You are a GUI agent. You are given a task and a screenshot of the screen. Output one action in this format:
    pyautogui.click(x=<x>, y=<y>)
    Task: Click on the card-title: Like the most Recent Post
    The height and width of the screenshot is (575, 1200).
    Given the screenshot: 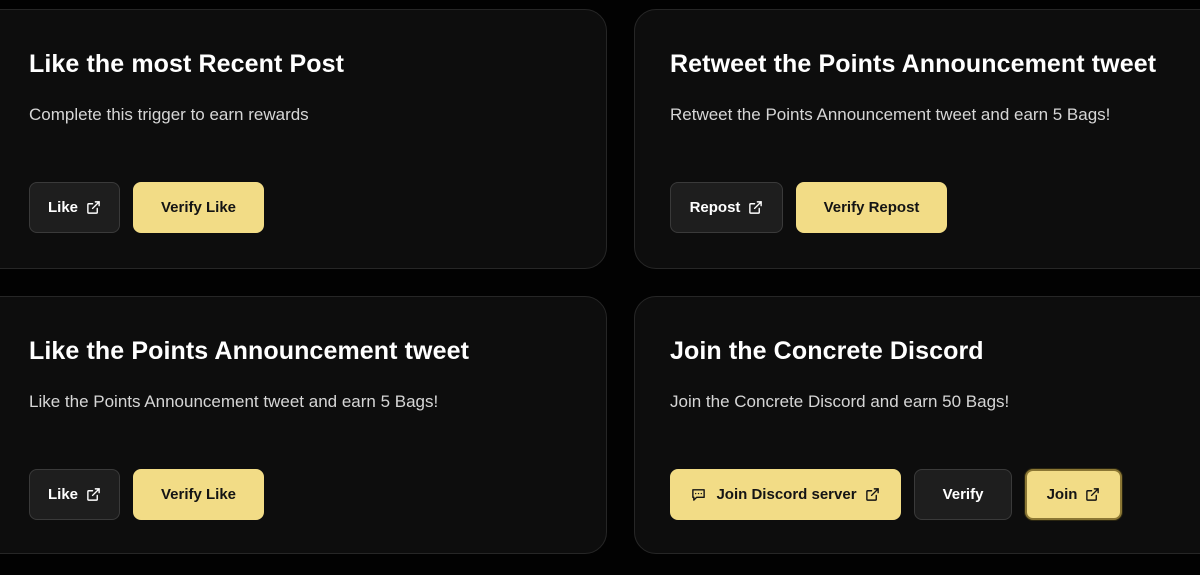 What is the action you would take?
    pyautogui.click(x=187, y=64)
    